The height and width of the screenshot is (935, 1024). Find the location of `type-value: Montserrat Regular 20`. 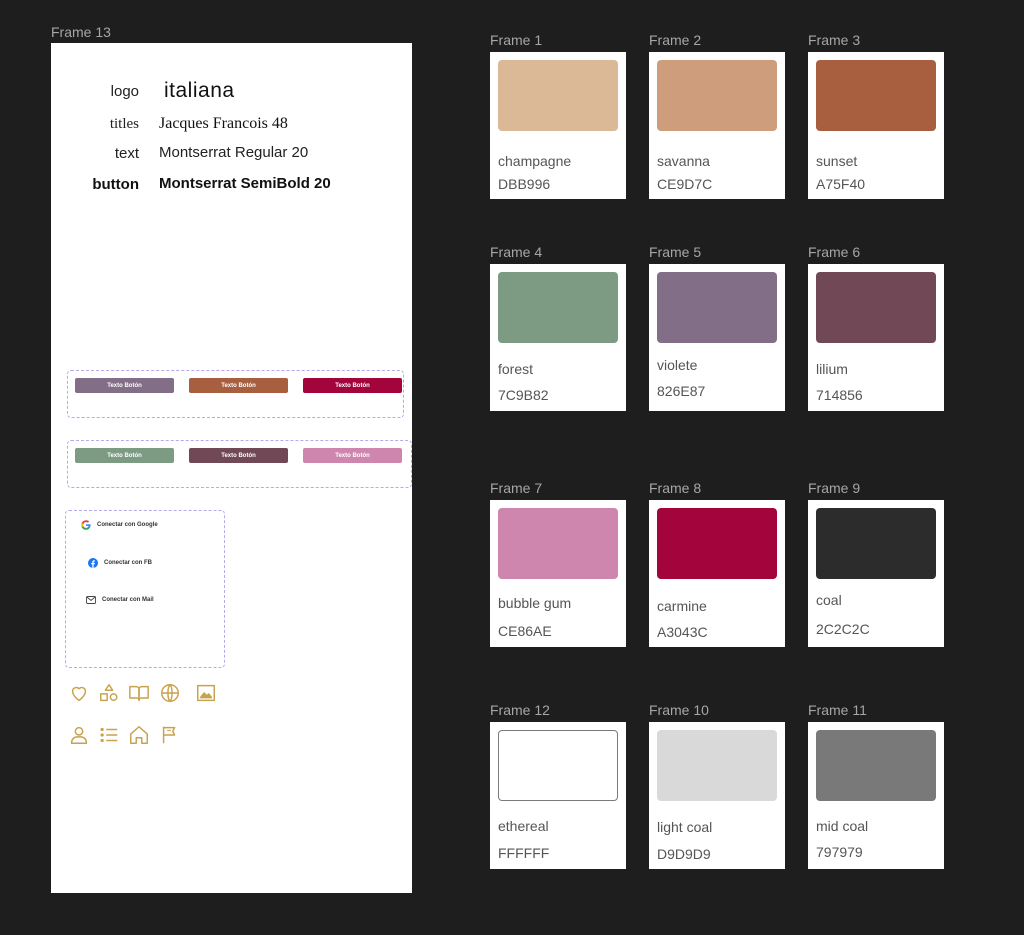

type-value: Montserrat Regular 20 is located at coordinates (234, 152).